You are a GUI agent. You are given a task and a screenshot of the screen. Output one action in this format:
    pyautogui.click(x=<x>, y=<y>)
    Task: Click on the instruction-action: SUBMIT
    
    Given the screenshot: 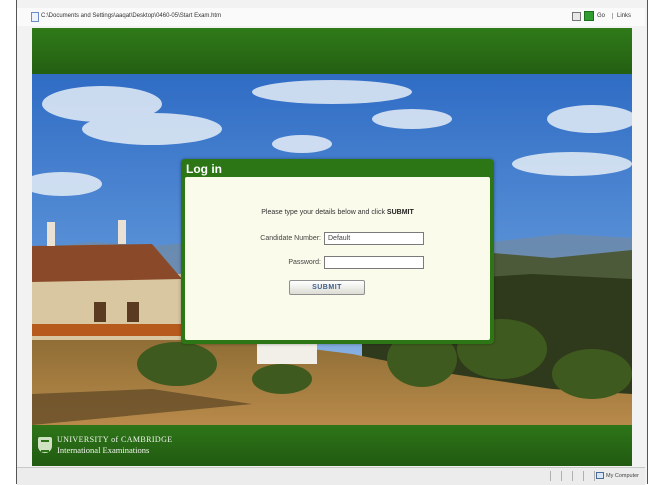 What is the action you would take?
    pyautogui.click(x=400, y=212)
    